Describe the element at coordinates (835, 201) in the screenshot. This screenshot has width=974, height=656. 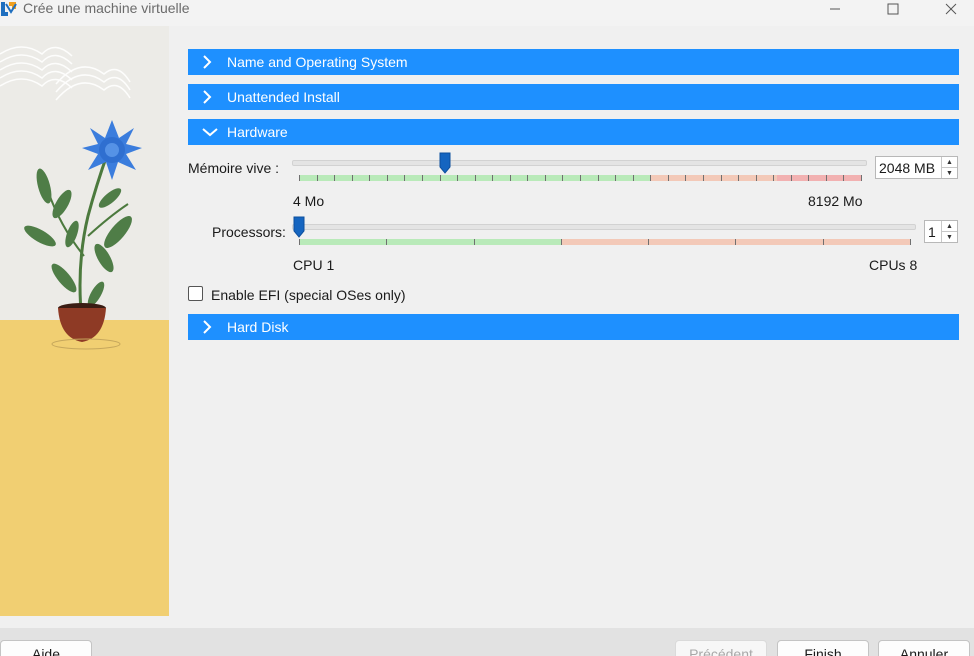
I see `memory-max-label: 8192 Mo` at that location.